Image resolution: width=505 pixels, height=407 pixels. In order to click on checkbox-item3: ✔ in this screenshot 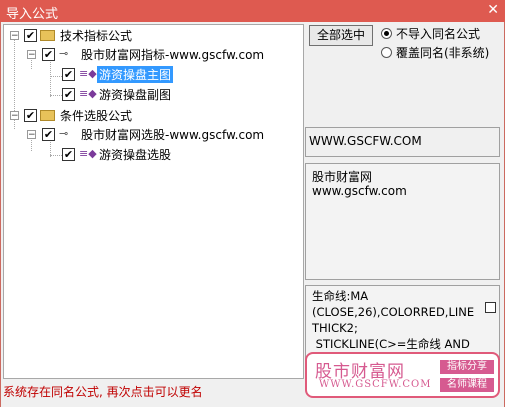, I will do `click(68, 154)`.